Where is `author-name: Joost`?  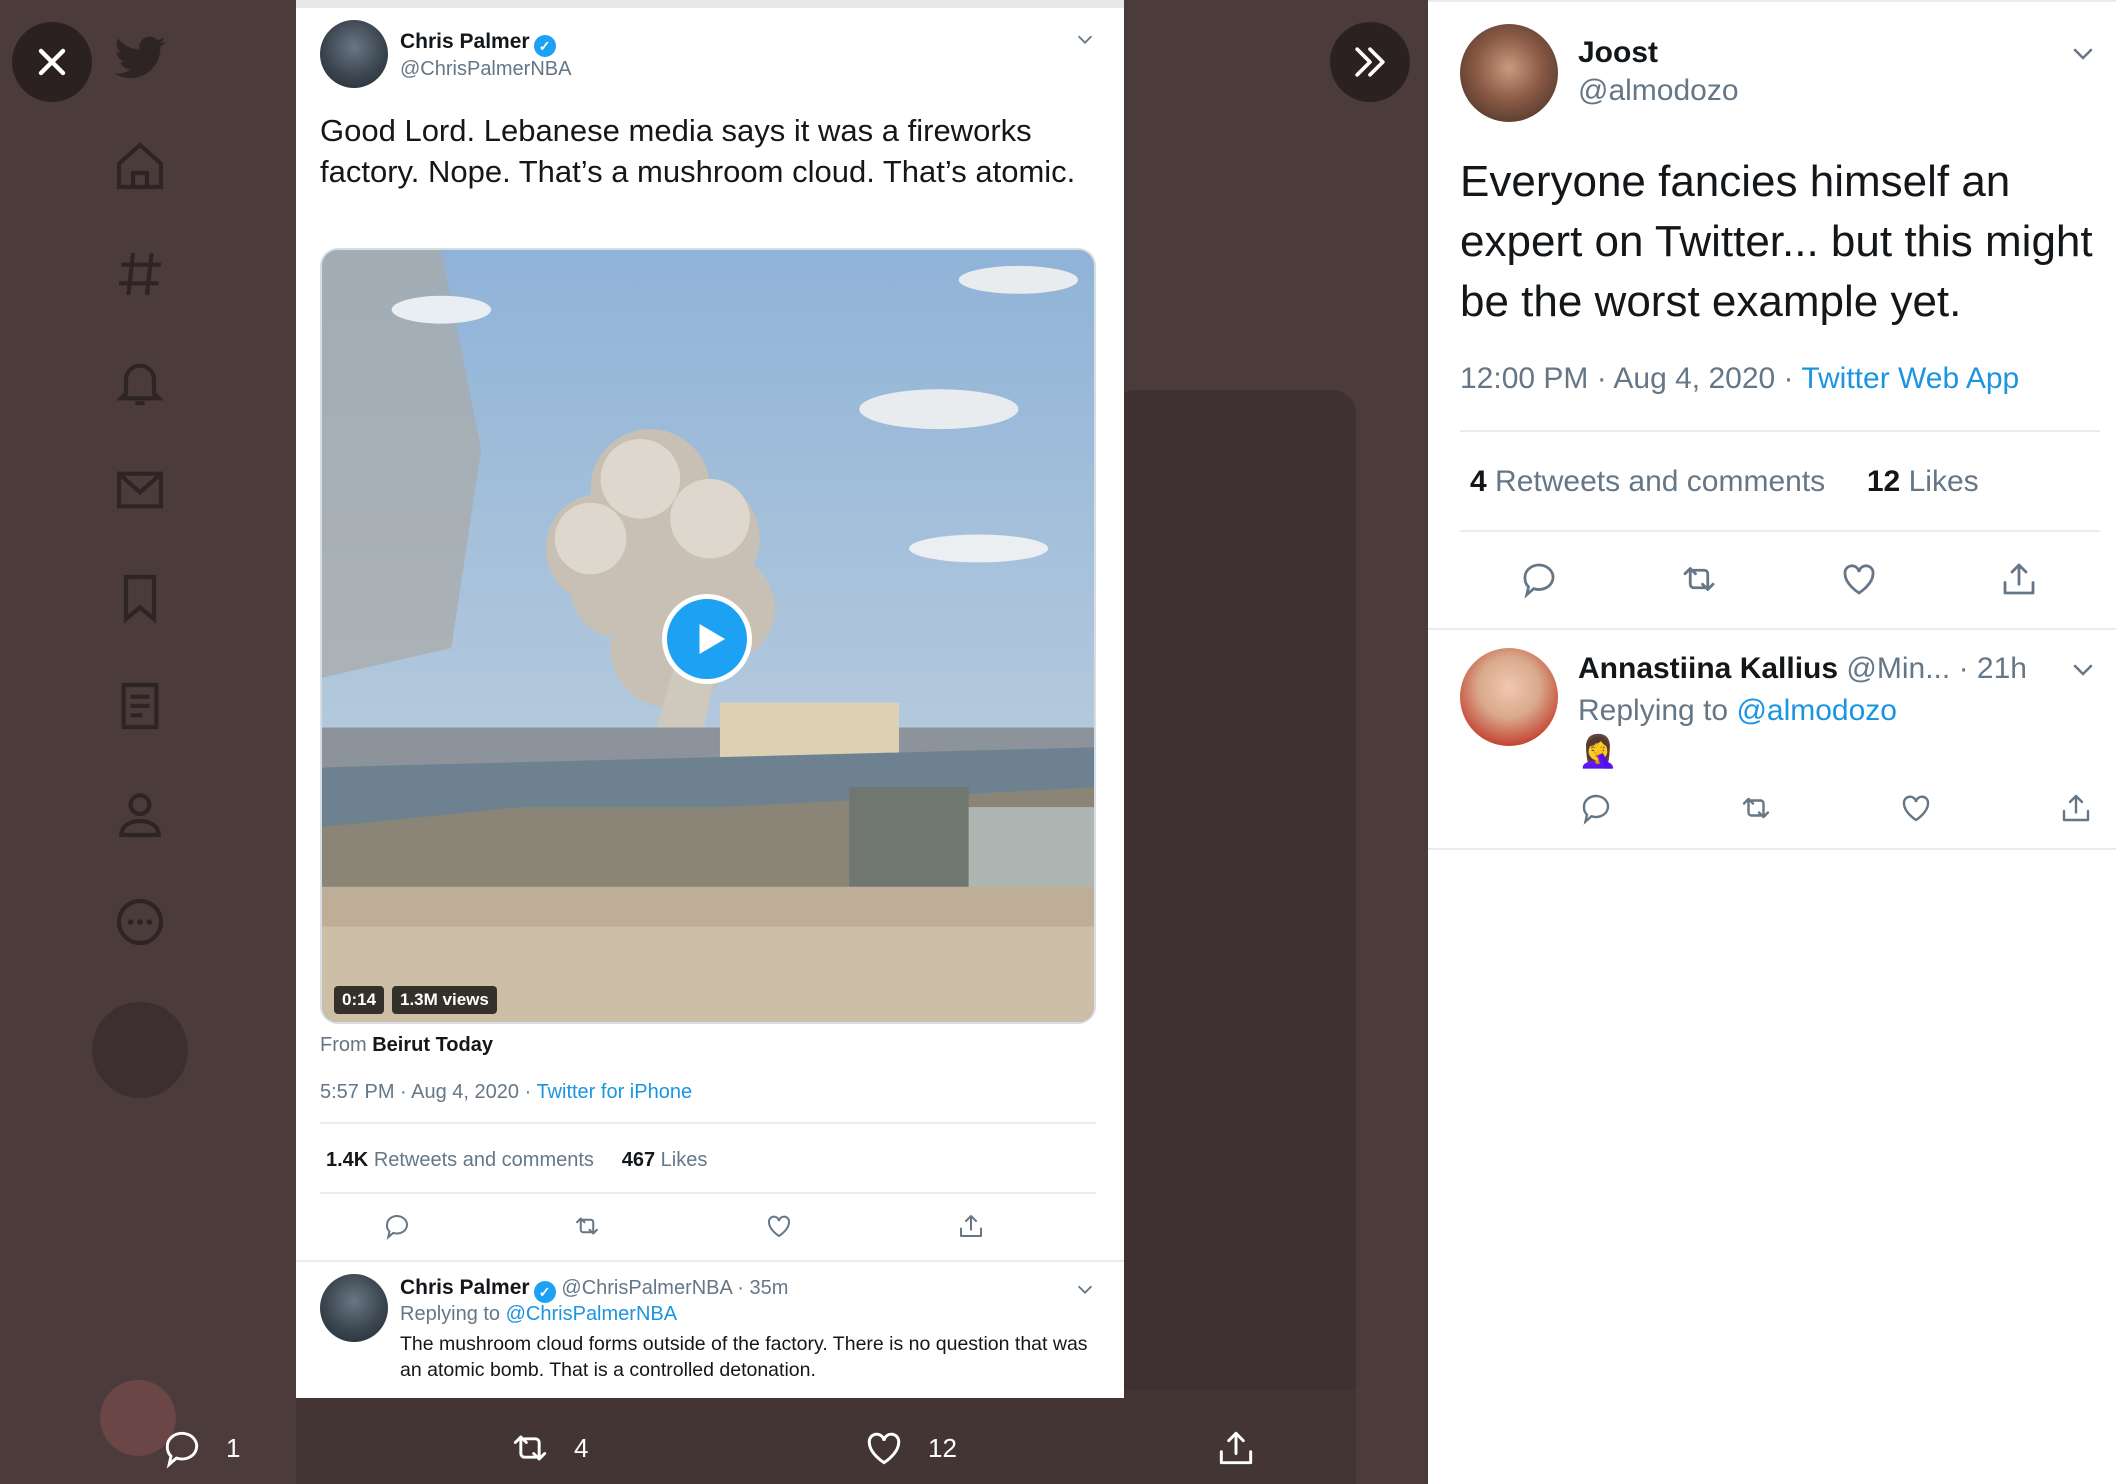 author-name: Joost is located at coordinates (1618, 53).